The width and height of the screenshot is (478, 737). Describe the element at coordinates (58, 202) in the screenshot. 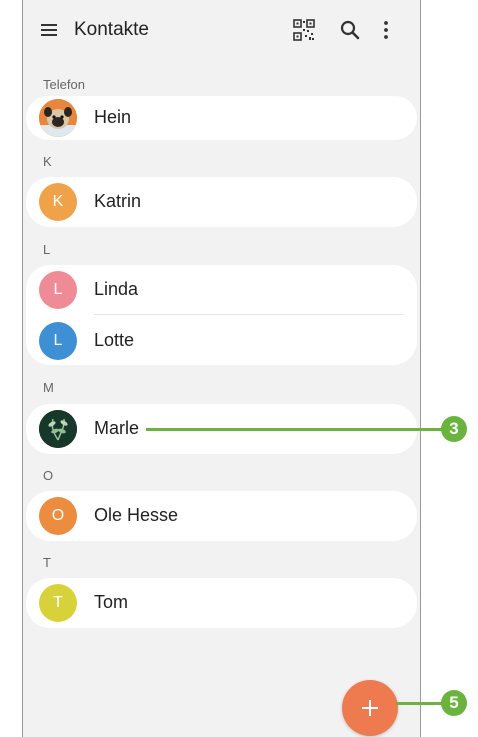

I see `initial-avatar: K` at that location.